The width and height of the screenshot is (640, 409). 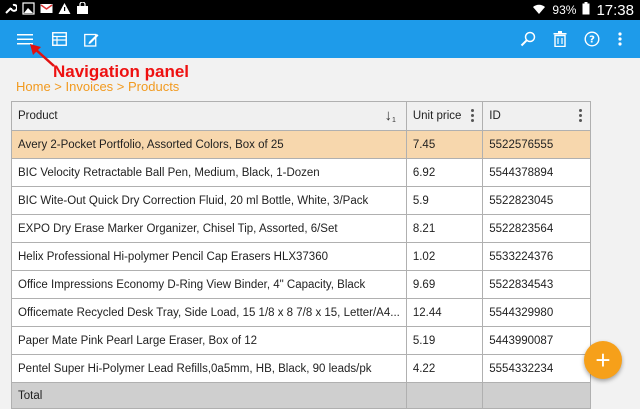 I want to click on table-header-row: Product ↓1 Unit price ID, so click(x=301, y=116).